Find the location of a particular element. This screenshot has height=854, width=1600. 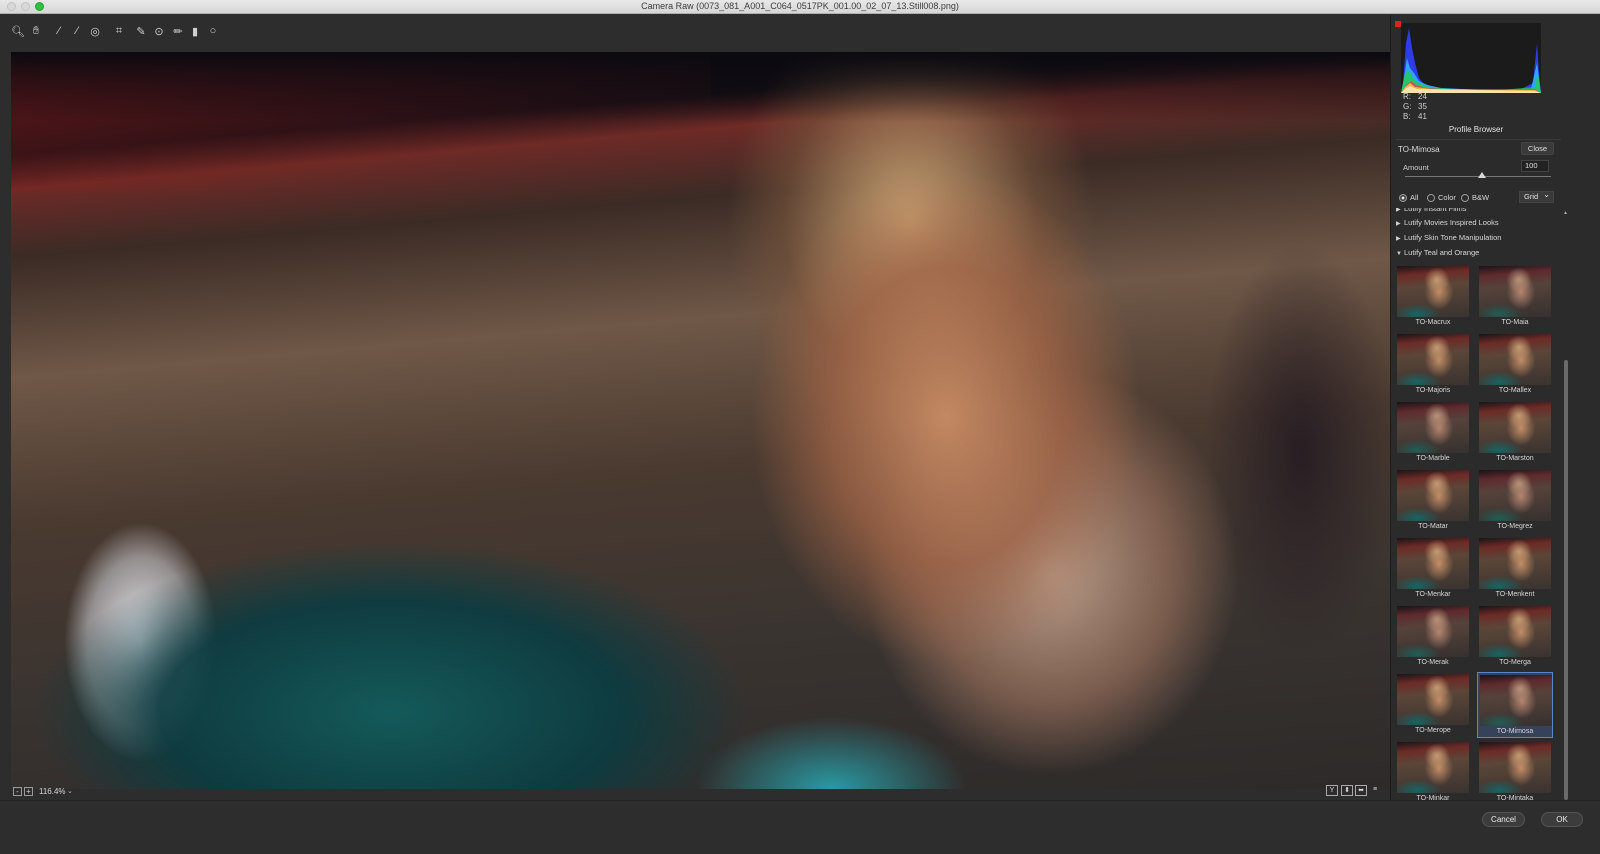

profile-thumbnail-label: TO-Marble is located at coordinates (1433, 458).